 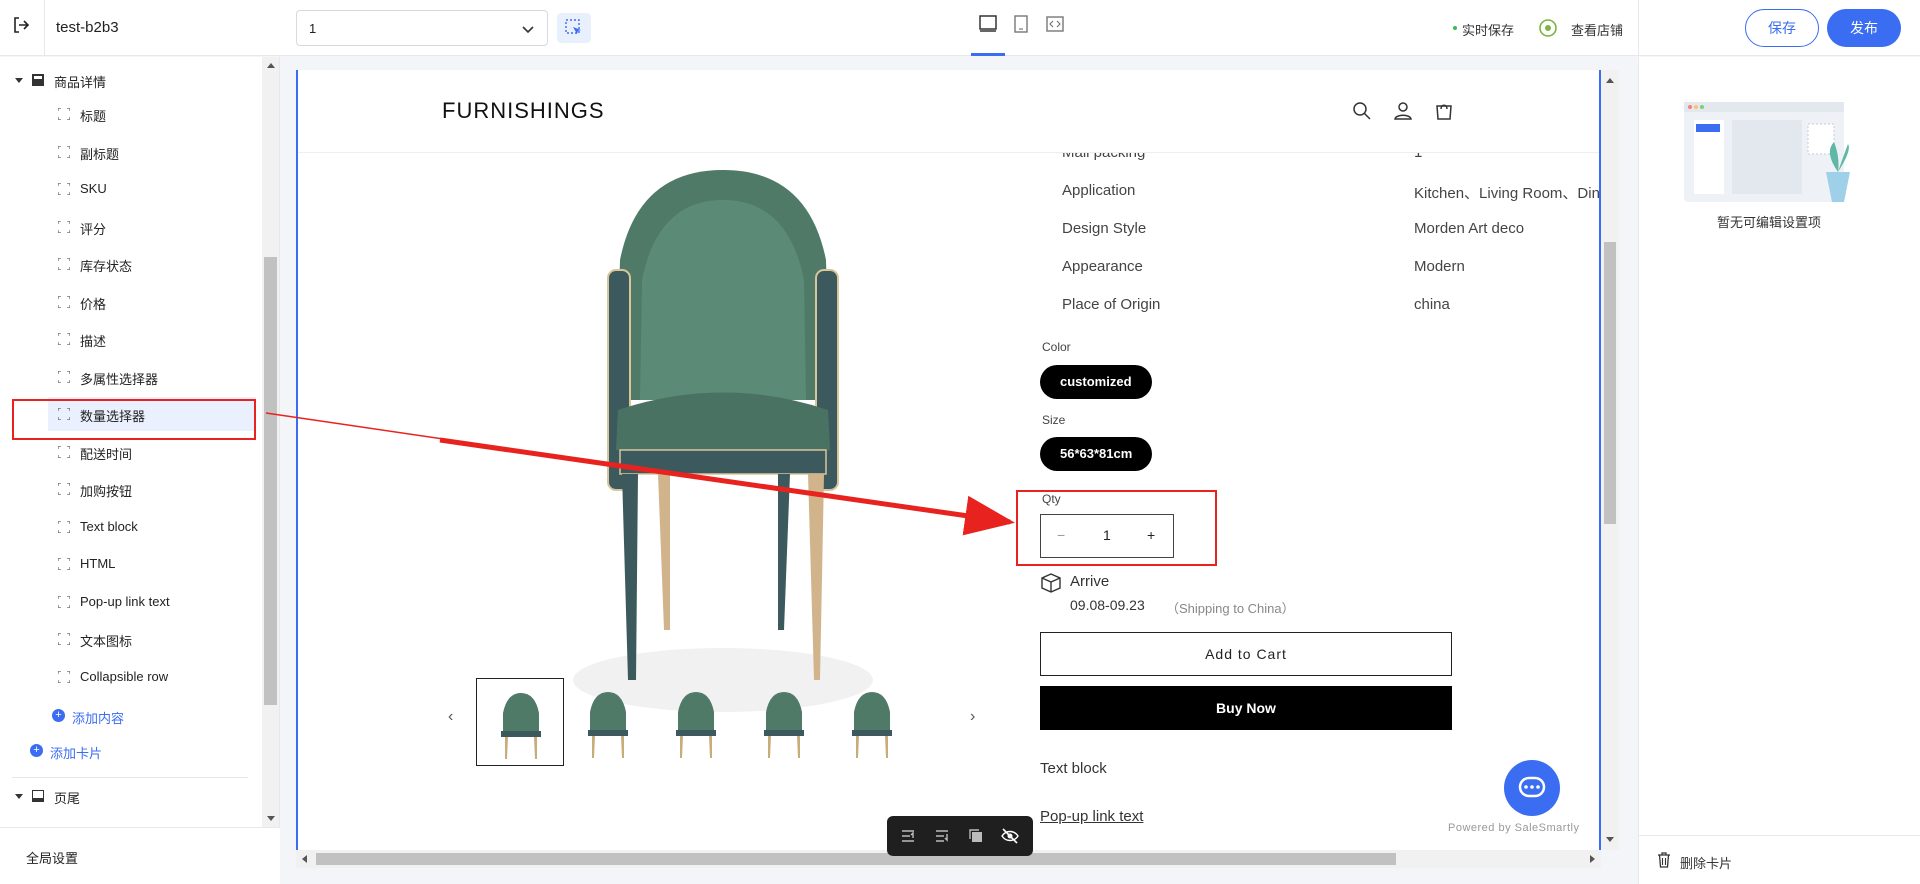 I want to click on move-down-icon, so click(x=942, y=836).